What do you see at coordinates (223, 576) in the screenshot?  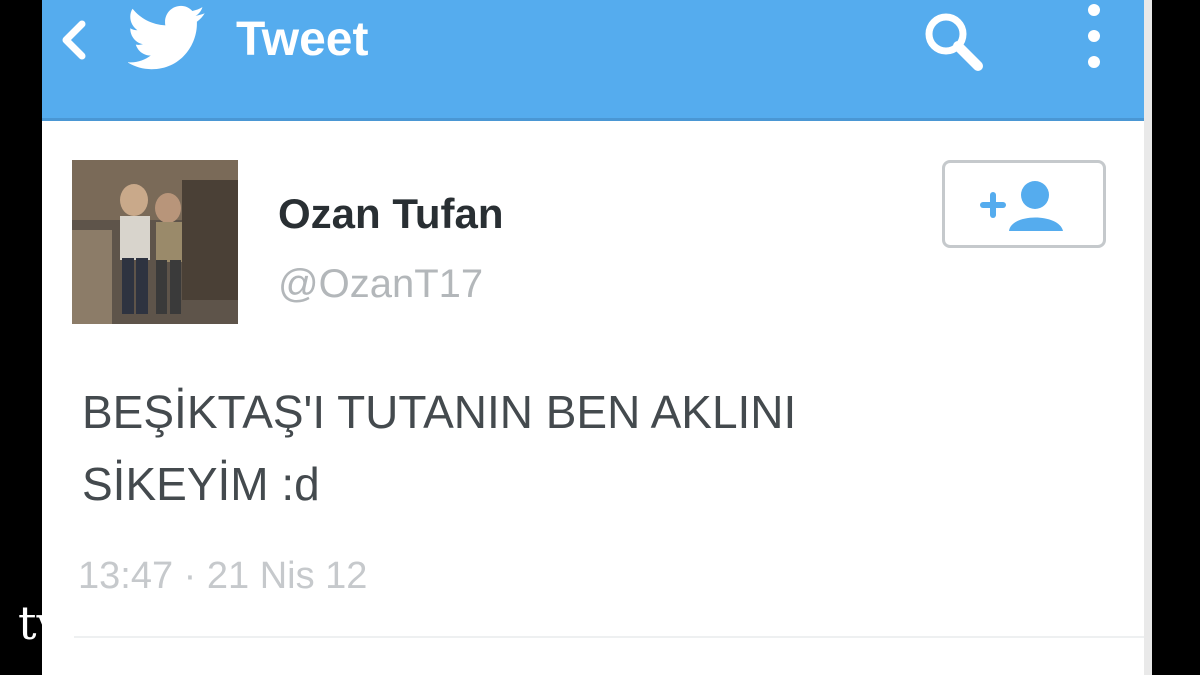 I see `tweet-timestamp: 13:47 · 21 Nis 12` at bounding box center [223, 576].